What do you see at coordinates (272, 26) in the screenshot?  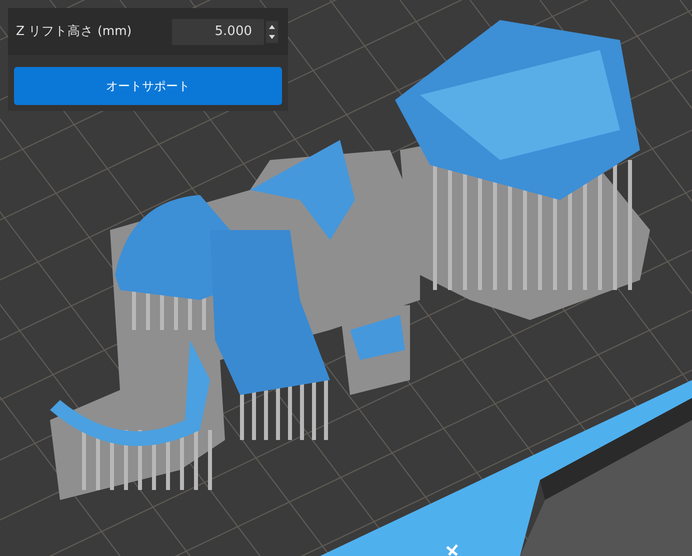 I see `increment-icon` at bounding box center [272, 26].